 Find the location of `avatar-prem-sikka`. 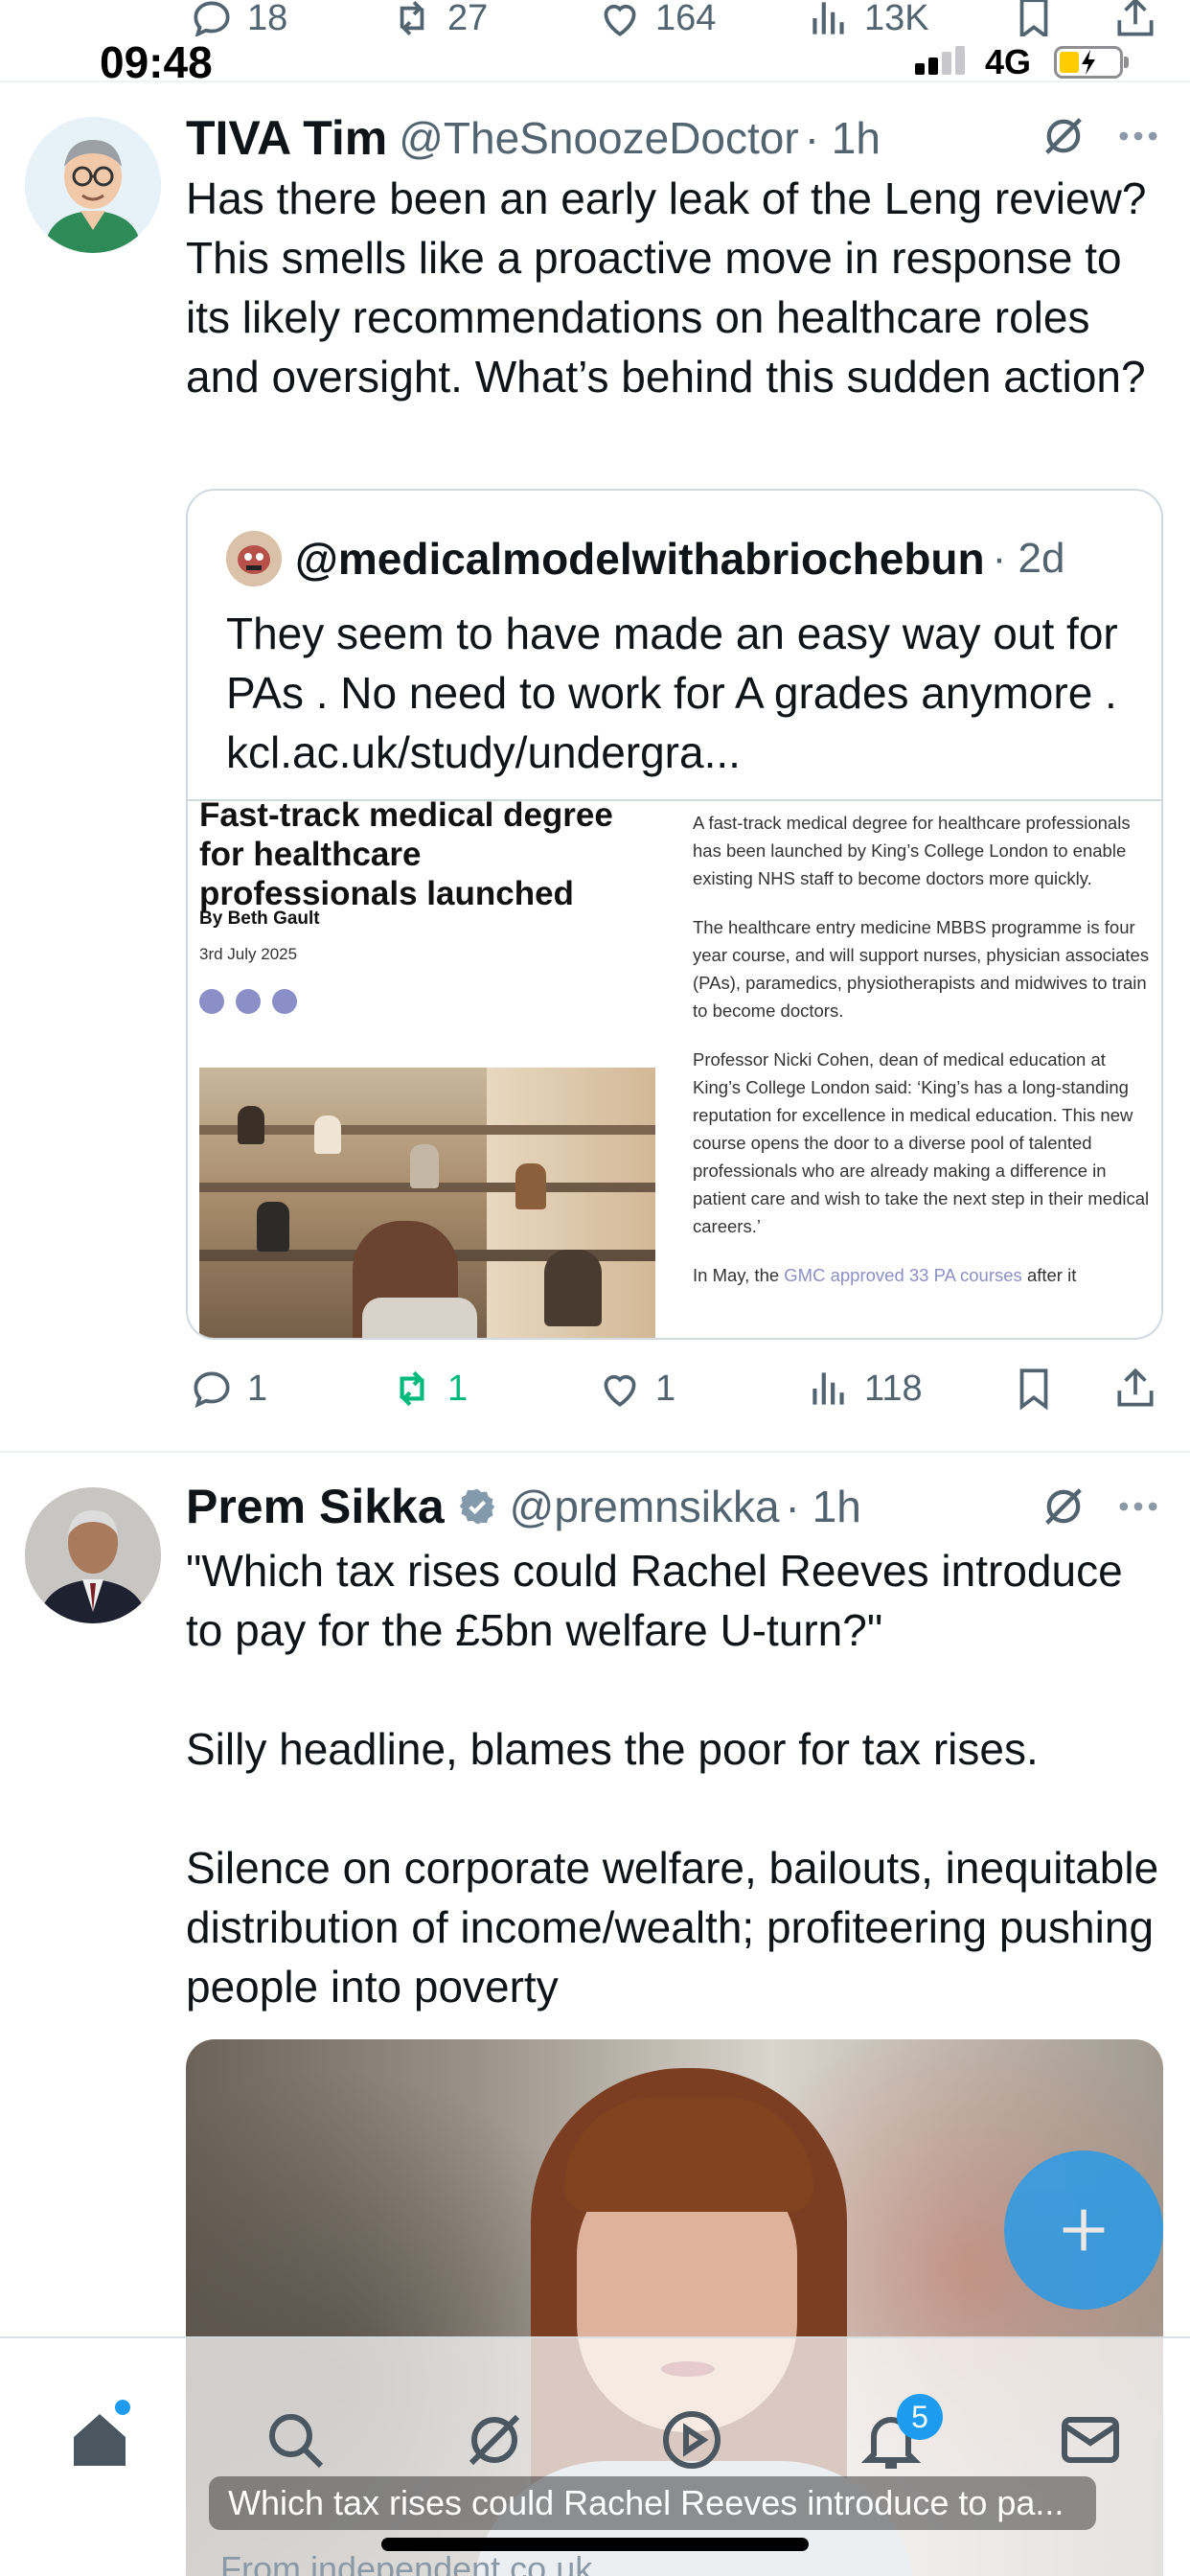

avatar-prem-sikka is located at coordinates (93, 1555).